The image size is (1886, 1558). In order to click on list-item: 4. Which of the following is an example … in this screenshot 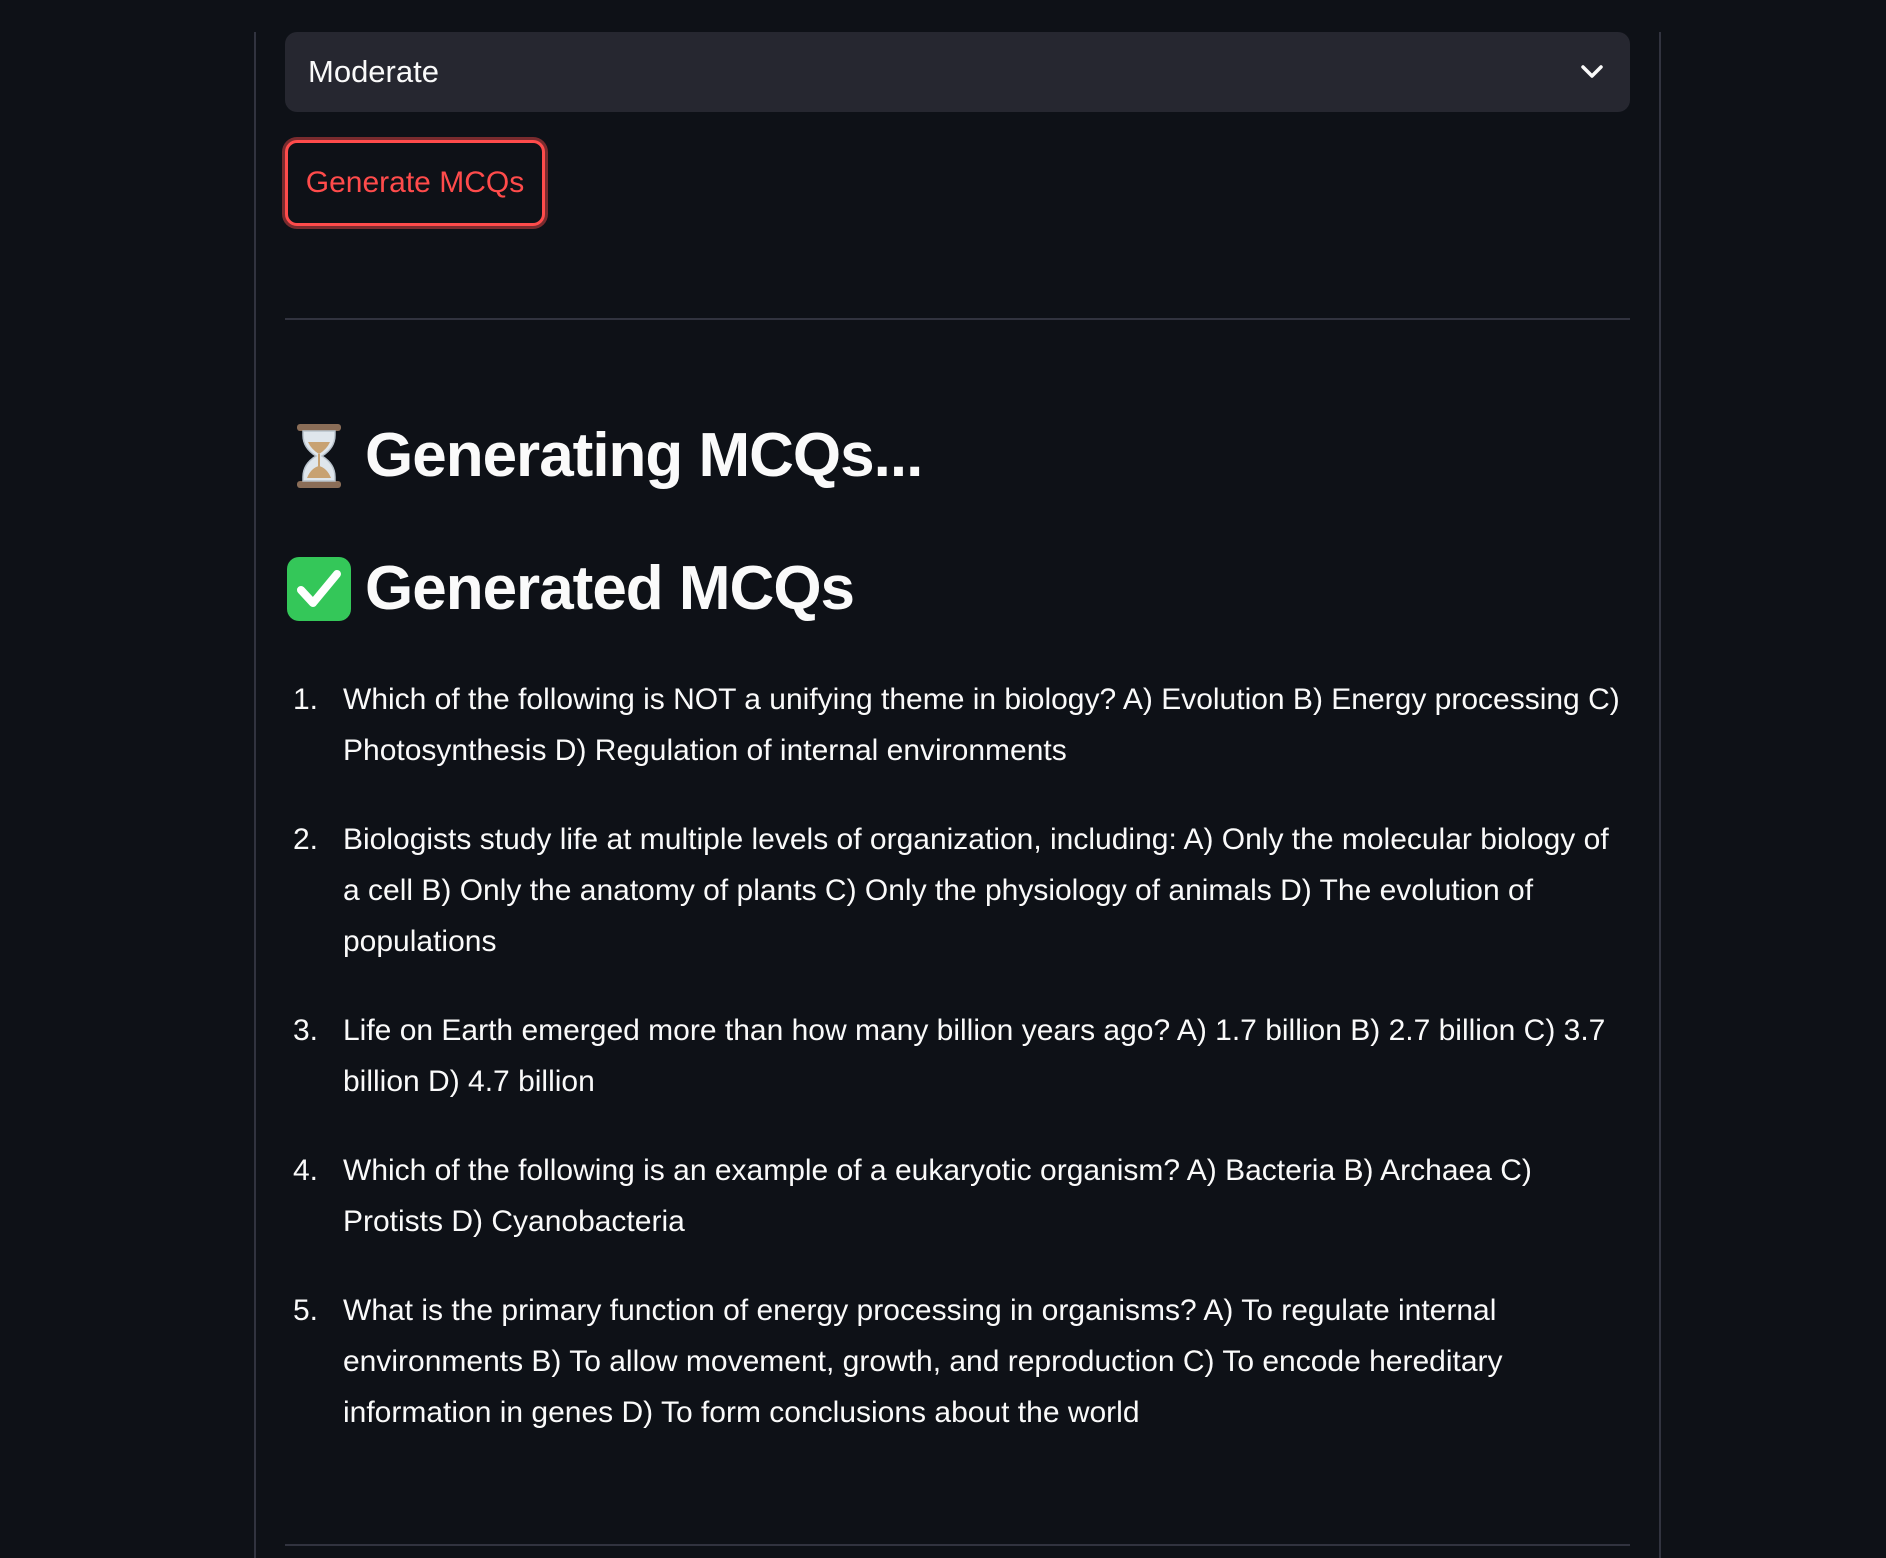, I will do `click(957, 1196)`.